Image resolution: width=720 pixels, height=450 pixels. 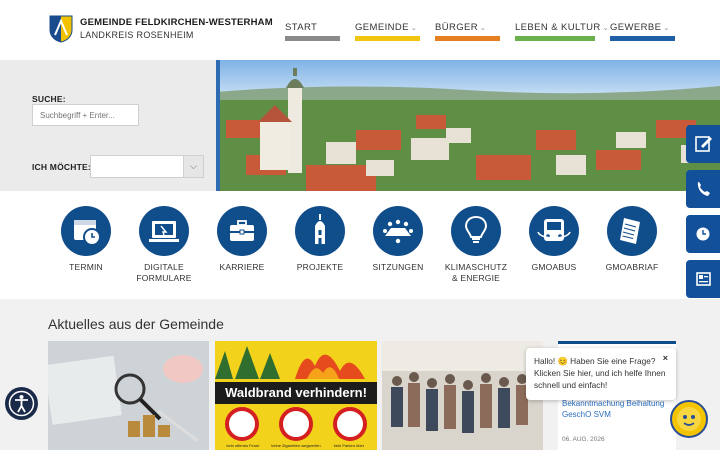 I want to click on tile-projekte: PROJEKTE, so click(x=320, y=239).